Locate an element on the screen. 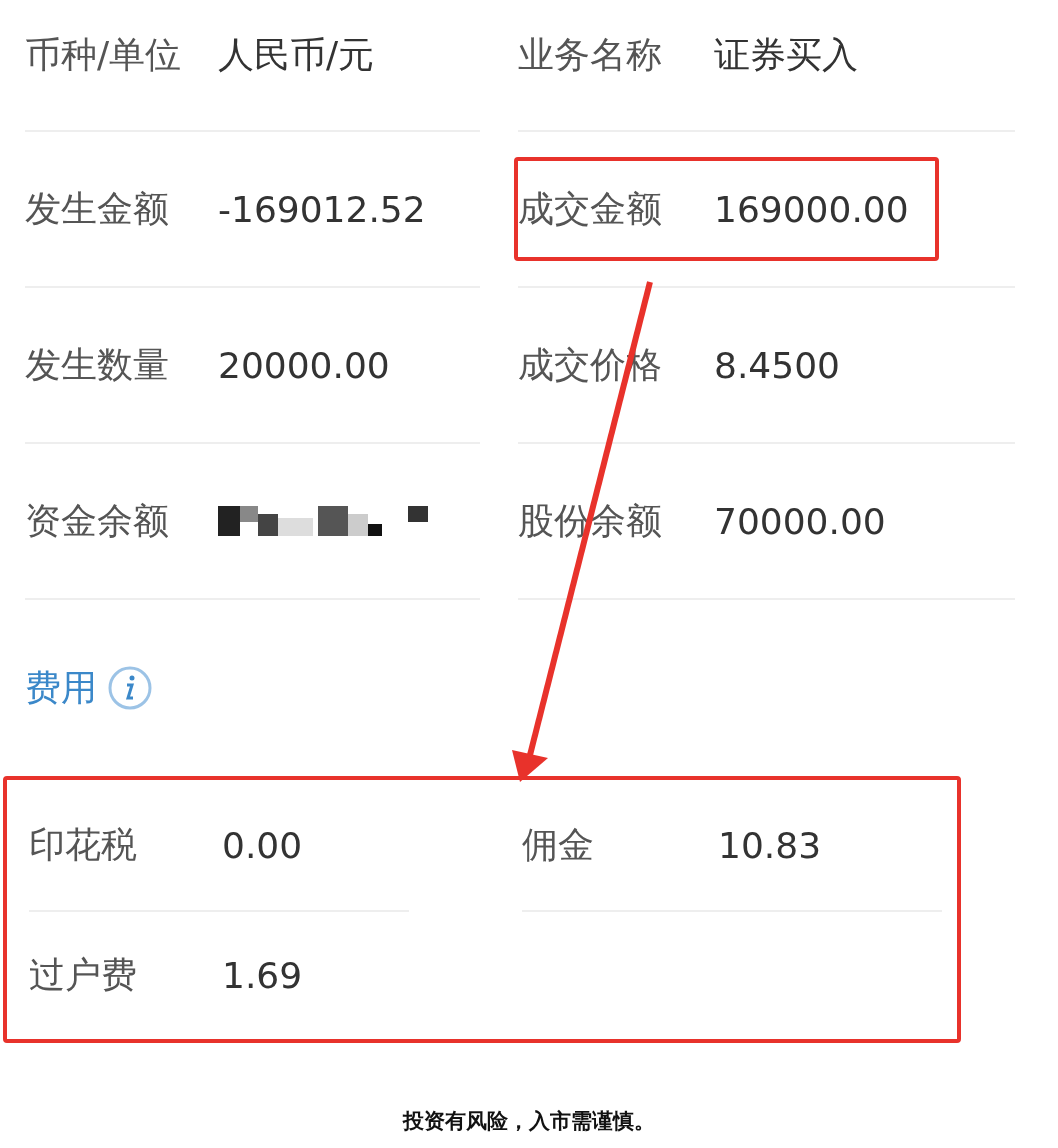 Image resolution: width=1058 pixels, height=1148 pixels. field-label: 发生数量 is located at coordinates (97, 364).